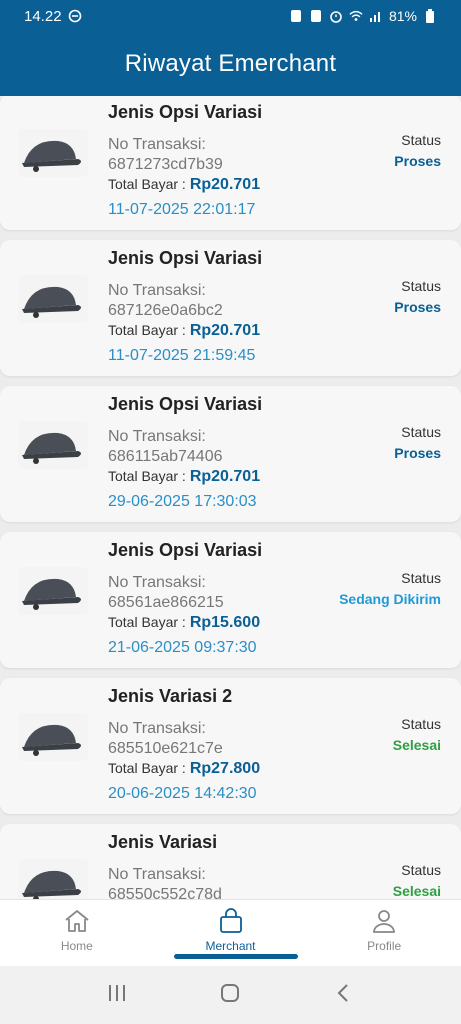  What do you see at coordinates (182, 647) in the screenshot?
I see `transaction-date: 21-06-2025 09:37:30` at bounding box center [182, 647].